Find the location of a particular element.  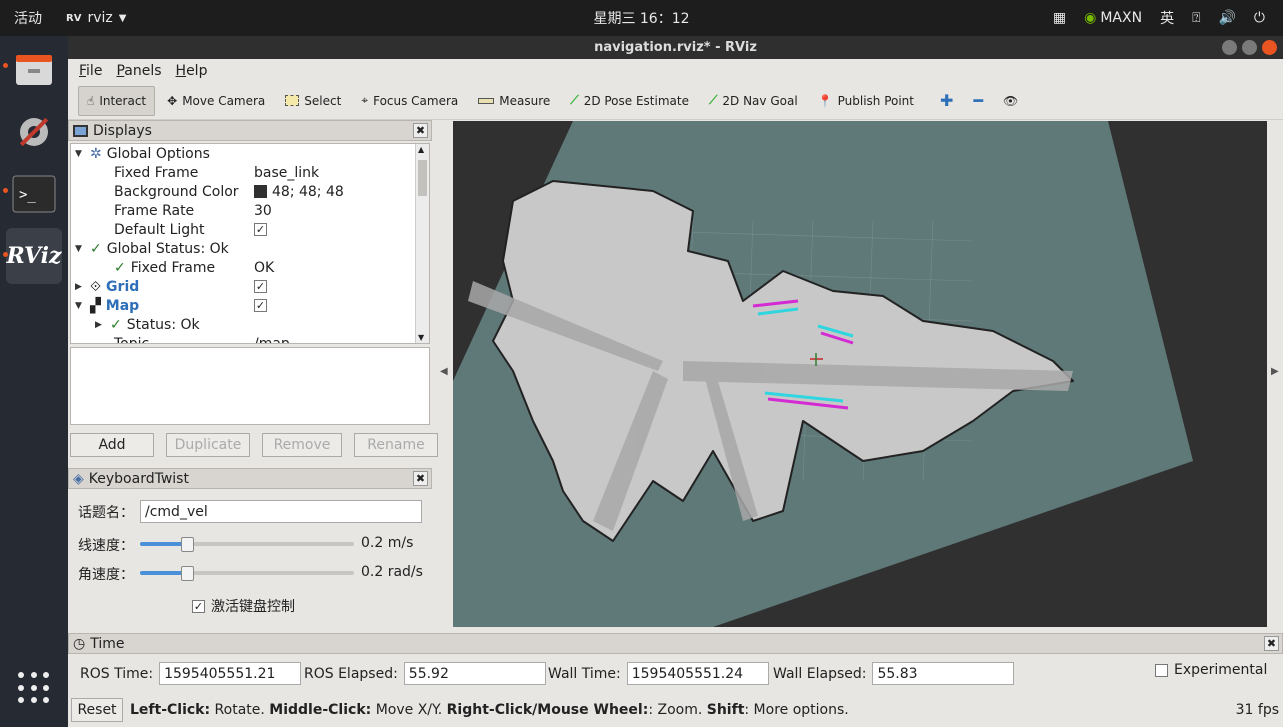

menu-file: File is located at coordinates (90, 71).